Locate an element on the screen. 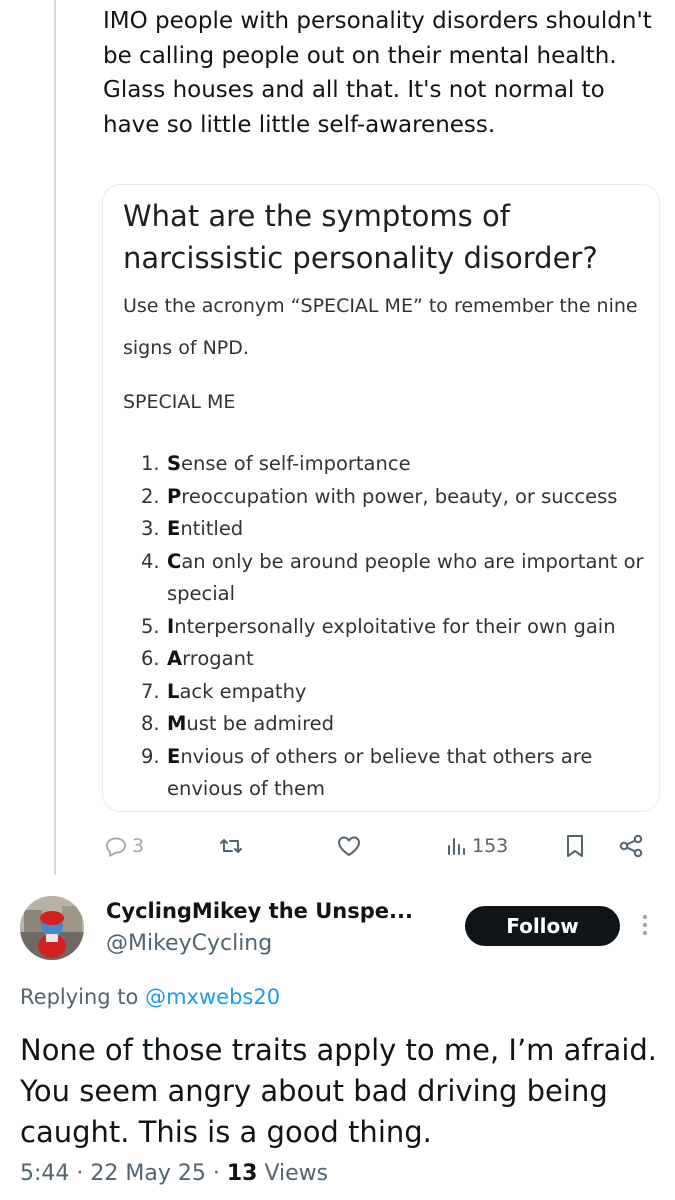 Image resolution: width=675 pixels, height=1200 pixels. reply-button: 3 is located at coordinates (124, 846).